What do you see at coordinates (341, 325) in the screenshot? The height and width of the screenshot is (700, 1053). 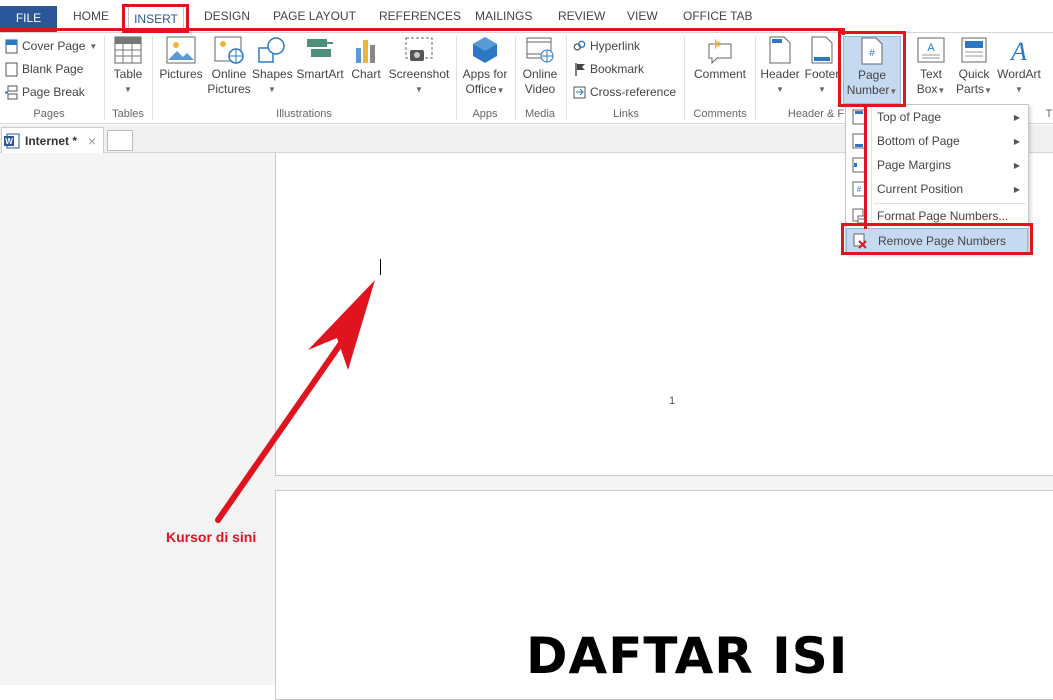 I see `annotation-arrow-head` at bounding box center [341, 325].